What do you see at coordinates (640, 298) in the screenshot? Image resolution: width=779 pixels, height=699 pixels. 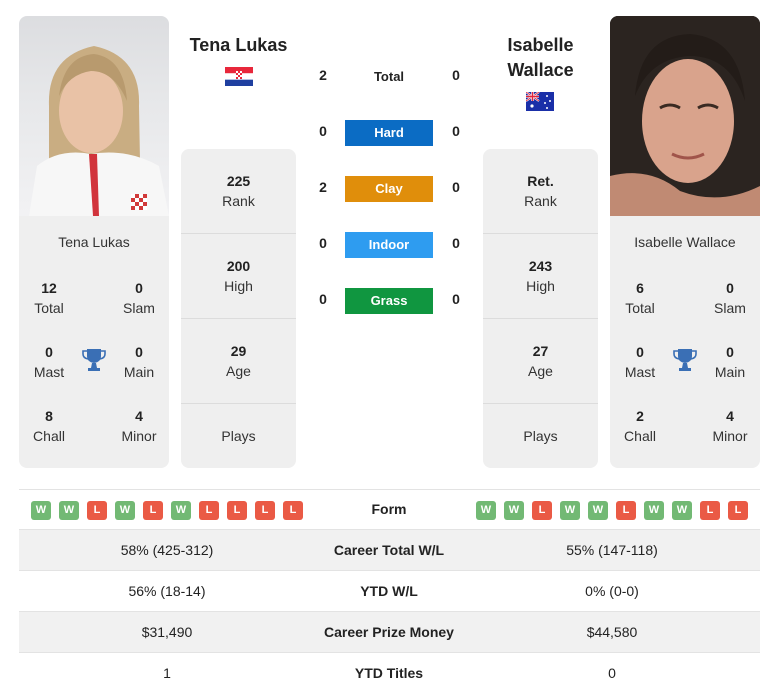 I see `player2-titles-total: 6 Total` at bounding box center [640, 298].